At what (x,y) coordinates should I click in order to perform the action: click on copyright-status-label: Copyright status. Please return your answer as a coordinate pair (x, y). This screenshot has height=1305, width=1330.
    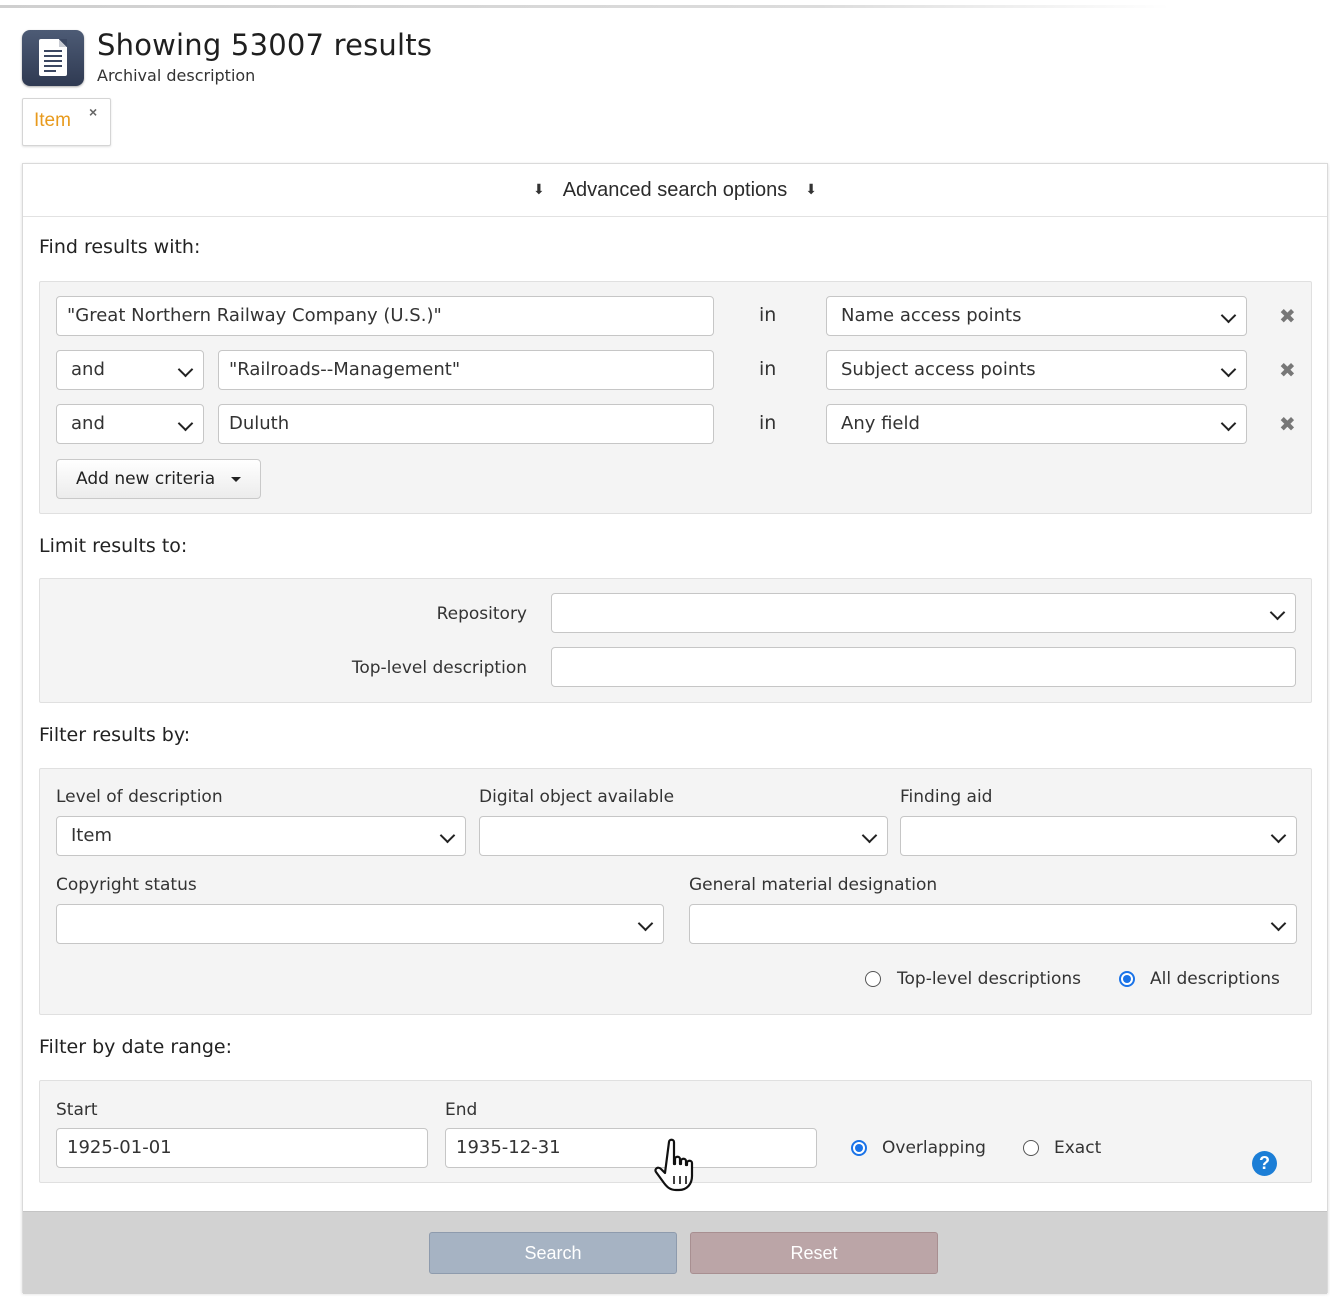
    Looking at the image, I should click on (126, 885).